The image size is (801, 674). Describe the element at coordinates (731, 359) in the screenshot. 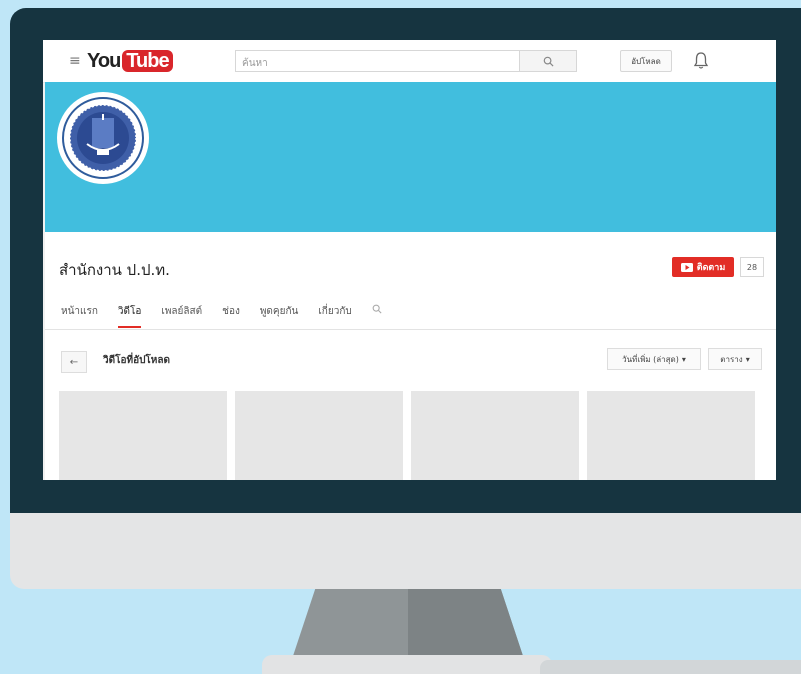

I see `view-label: ตาราง` at that location.